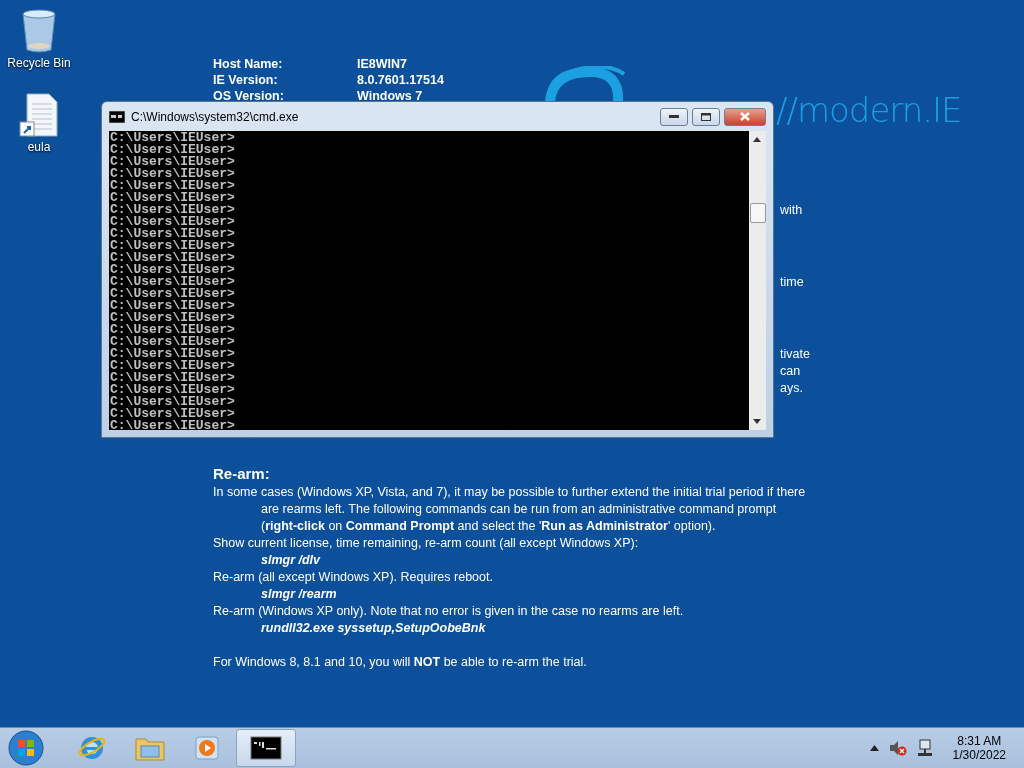  I want to click on icon-label: eula, so click(39, 147).